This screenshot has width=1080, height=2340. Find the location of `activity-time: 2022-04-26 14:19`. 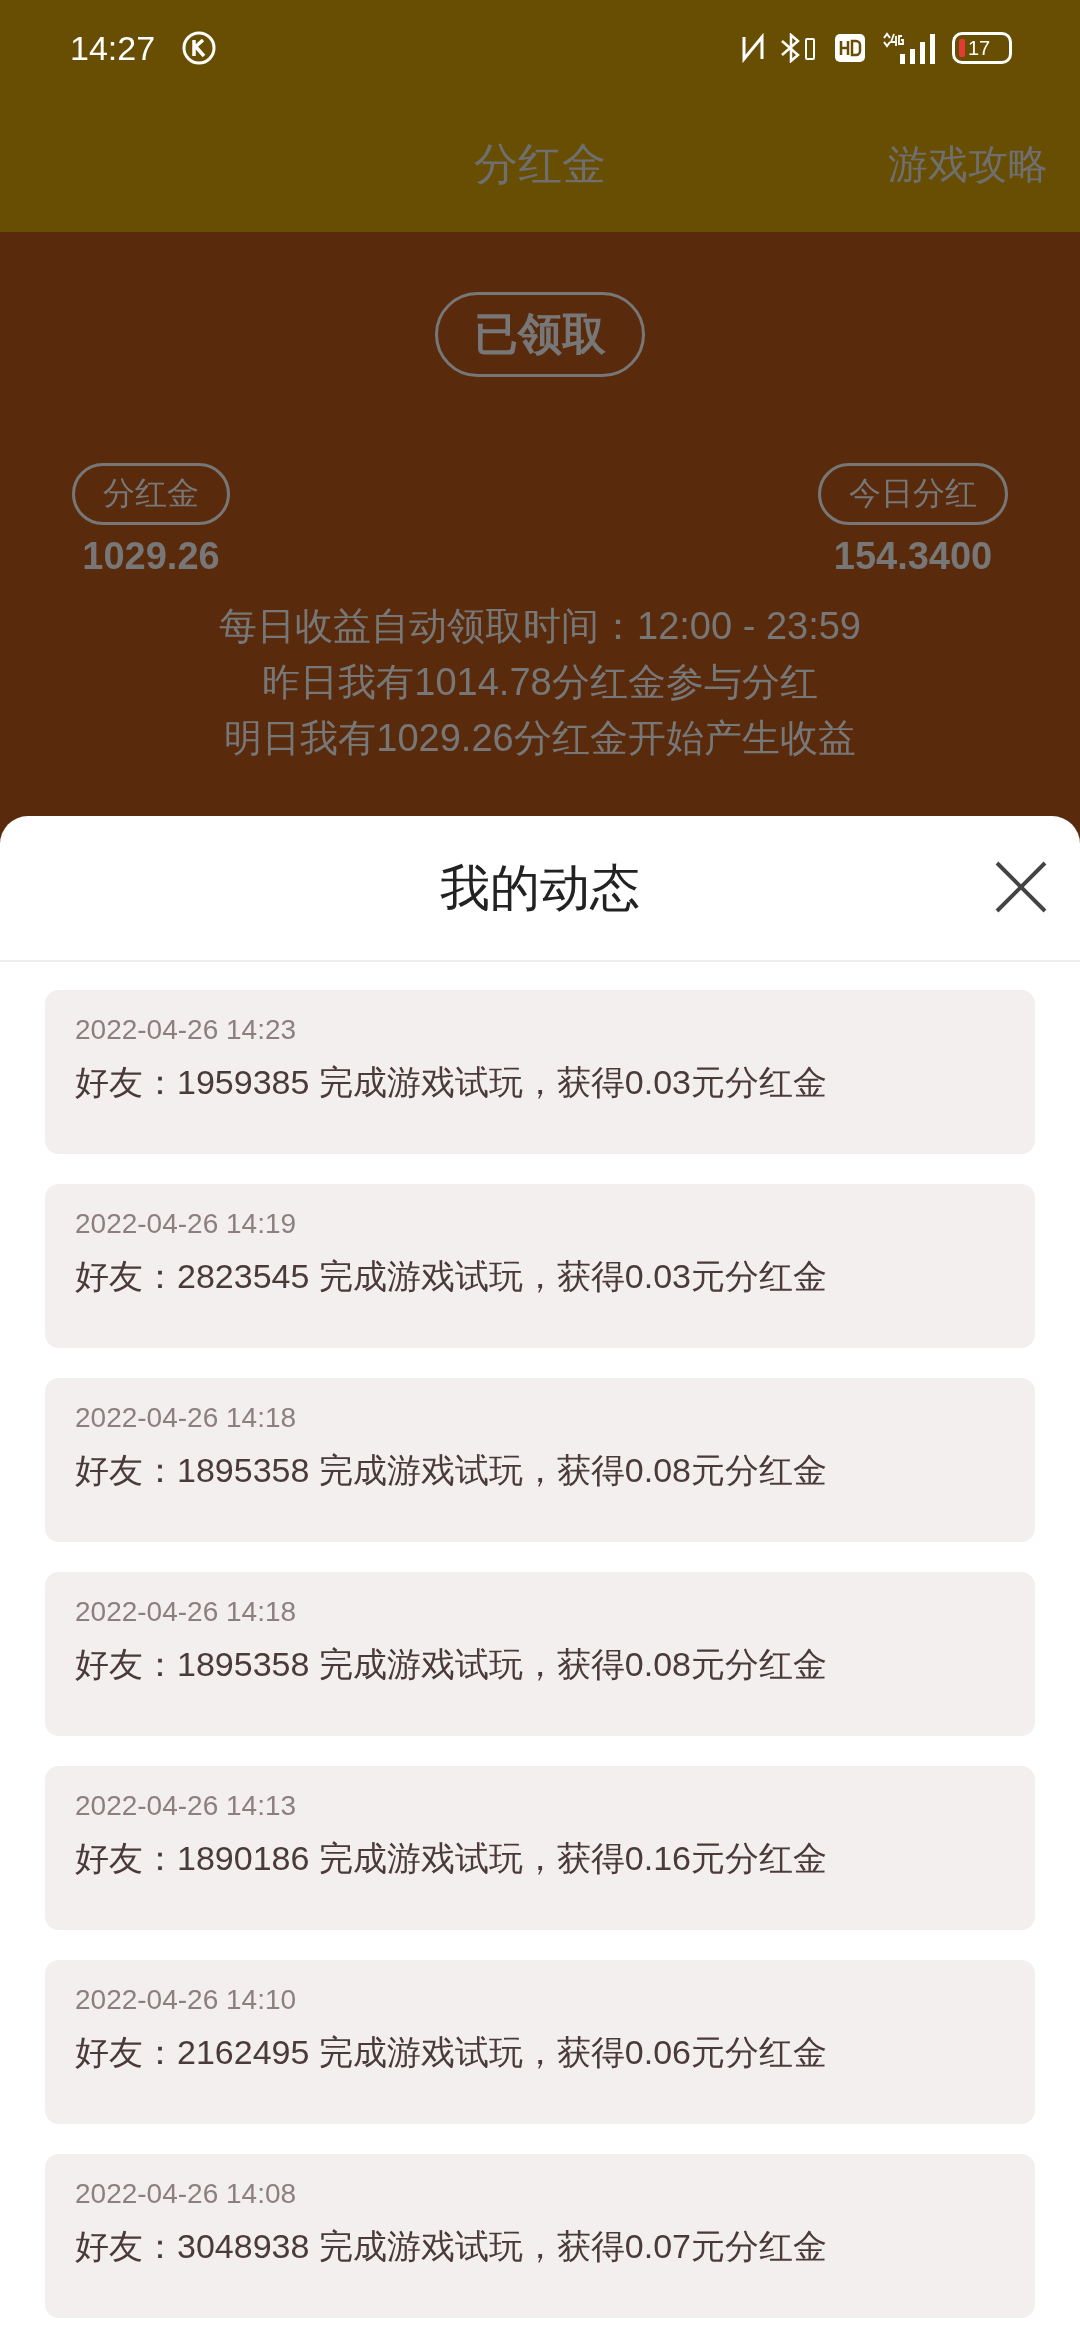

activity-time: 2022-04-26 14:19 is located at coordinates (186, 1224).